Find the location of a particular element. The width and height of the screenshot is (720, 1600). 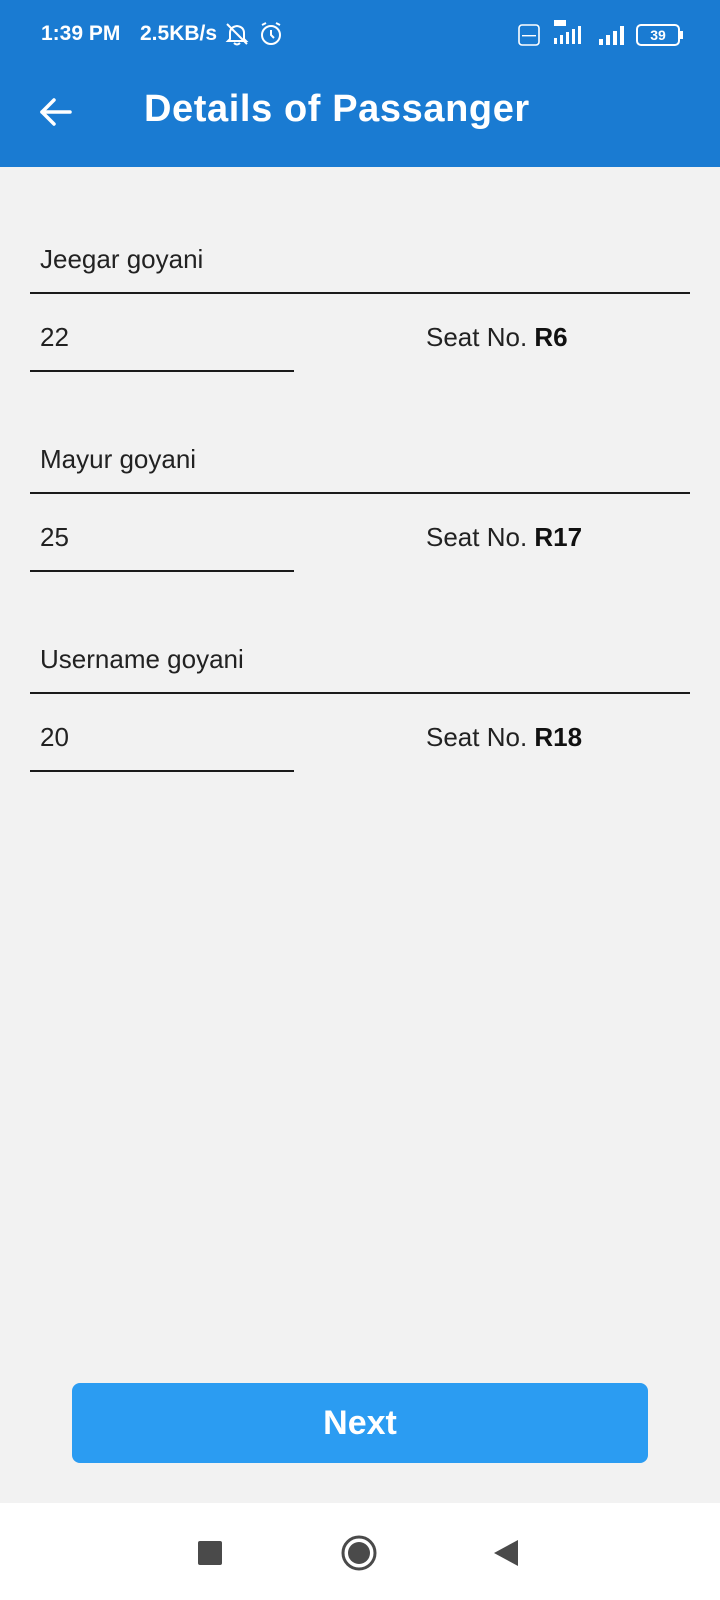

page-title: Details of Passanger is located at coordinates (337, 109).